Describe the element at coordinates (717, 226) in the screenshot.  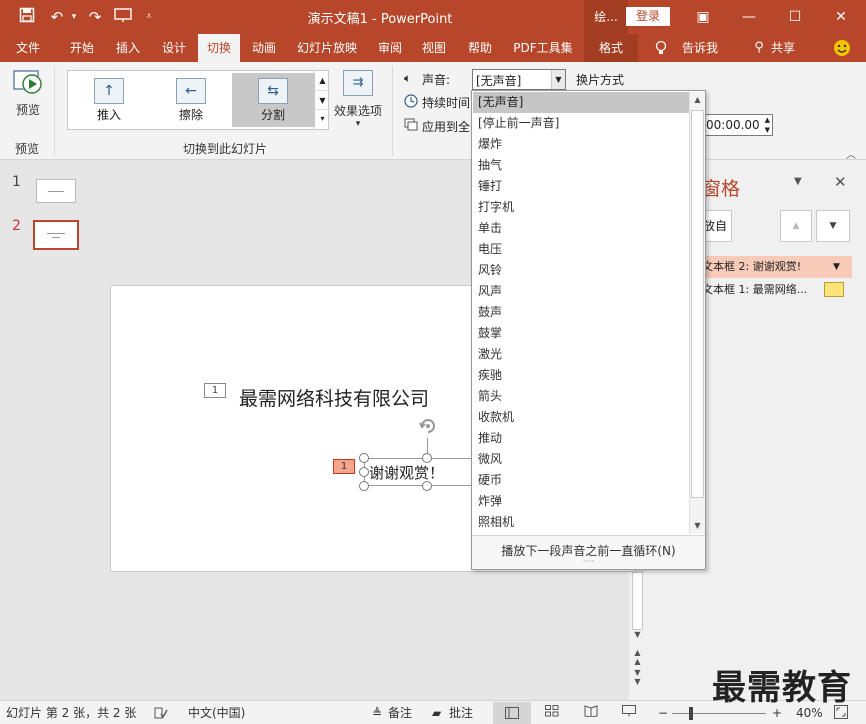
I see `play-from-button: 放自` at that location.